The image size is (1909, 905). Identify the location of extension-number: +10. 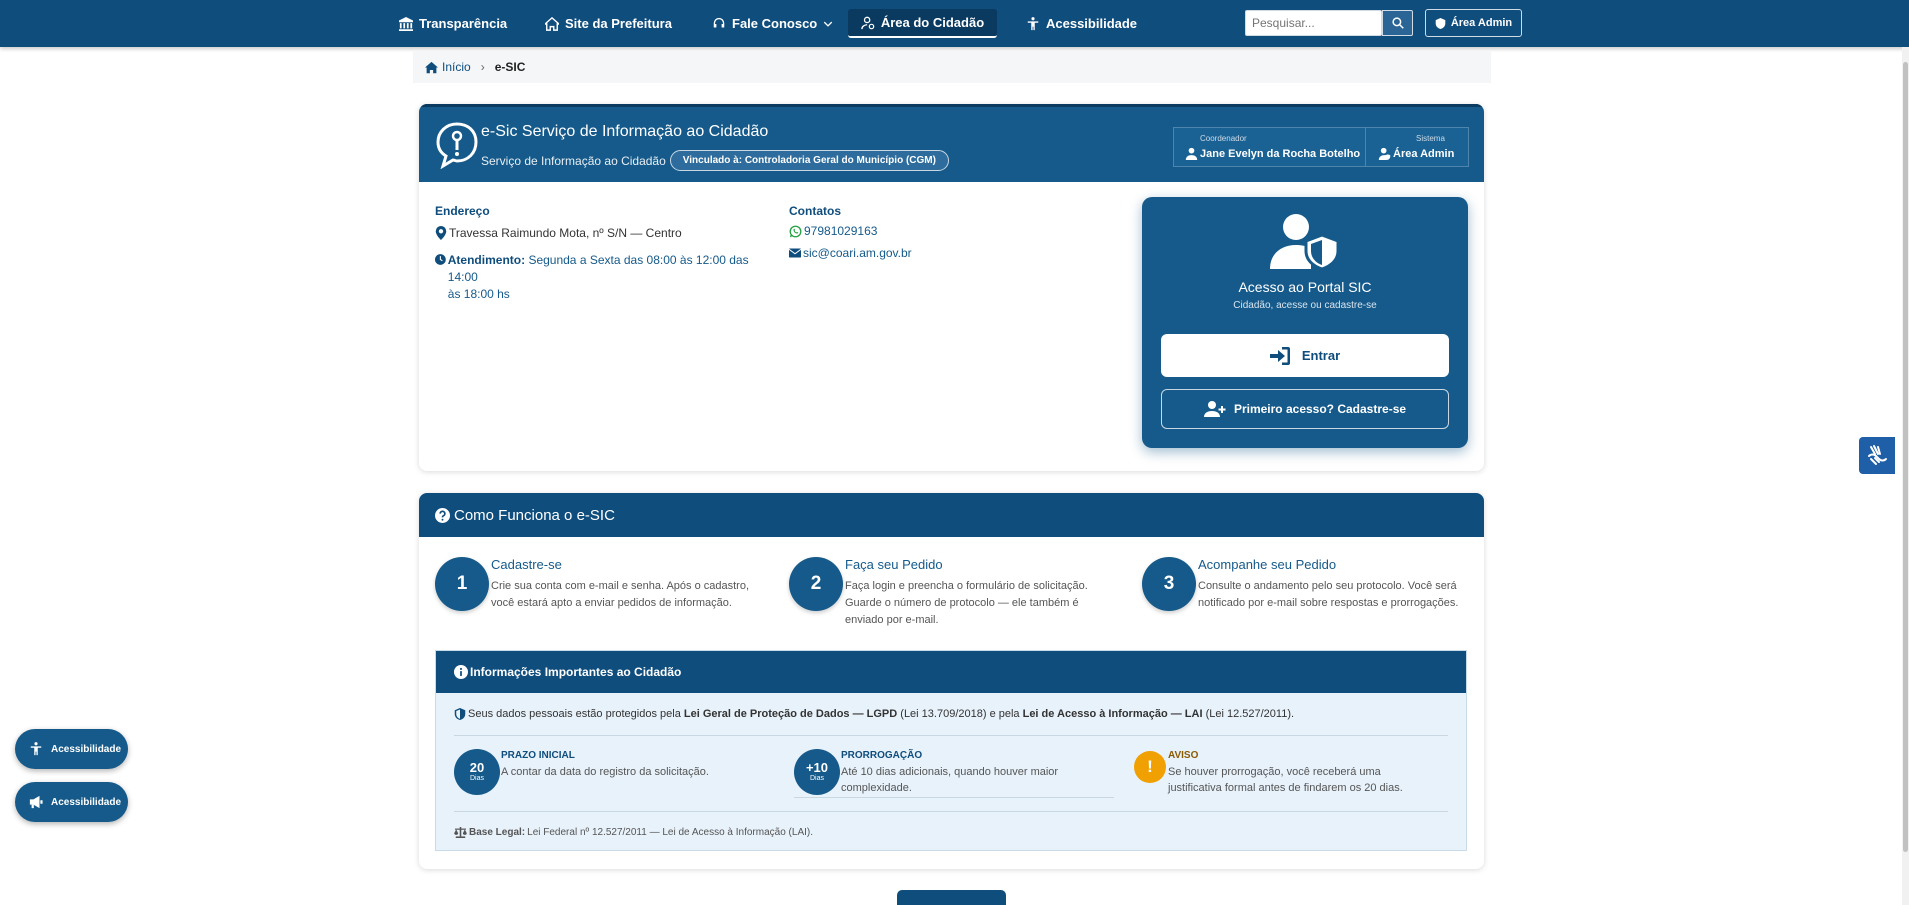
(817, 767).